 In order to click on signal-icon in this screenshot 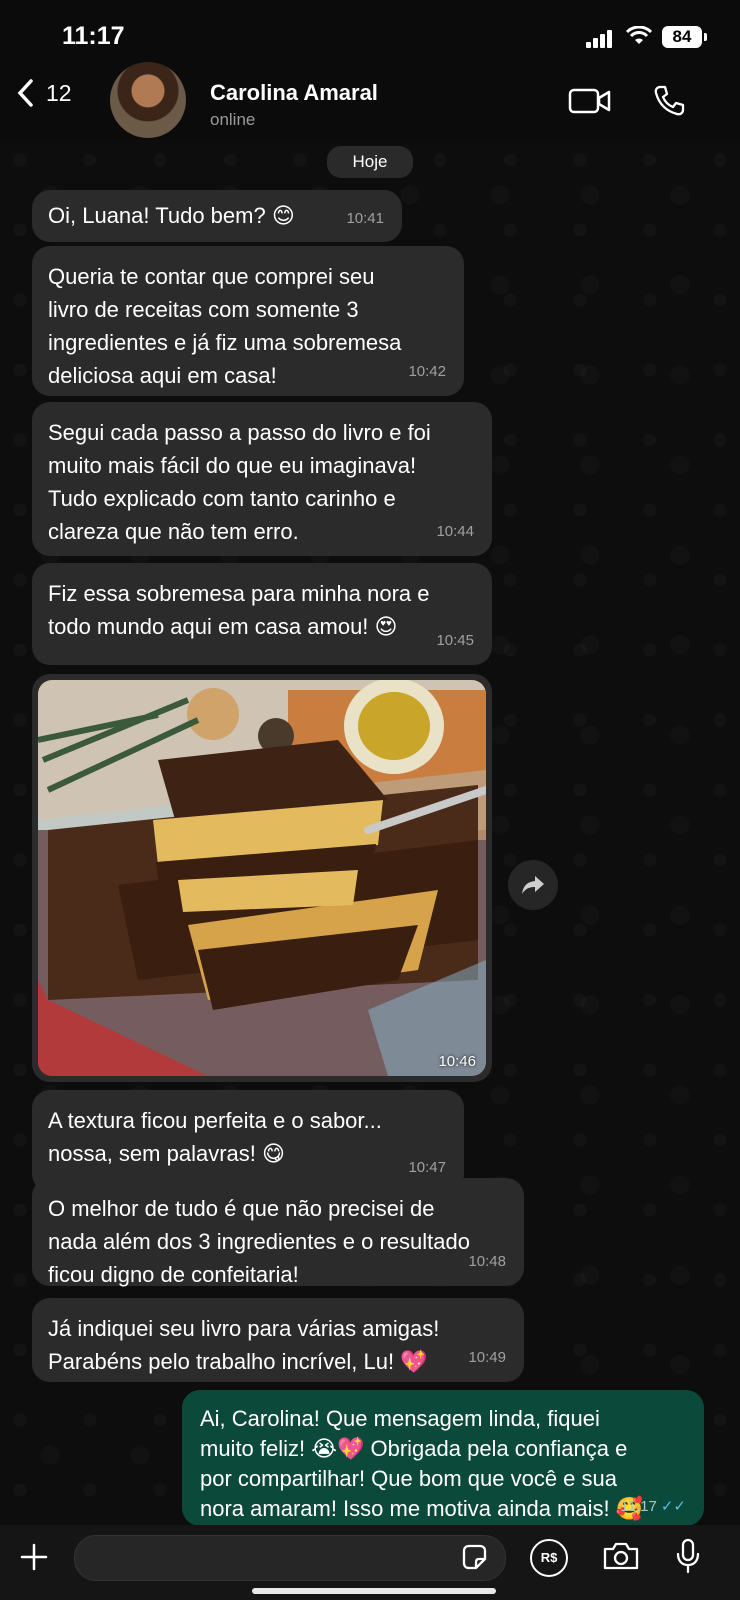, I will do `click(600, 39)`.